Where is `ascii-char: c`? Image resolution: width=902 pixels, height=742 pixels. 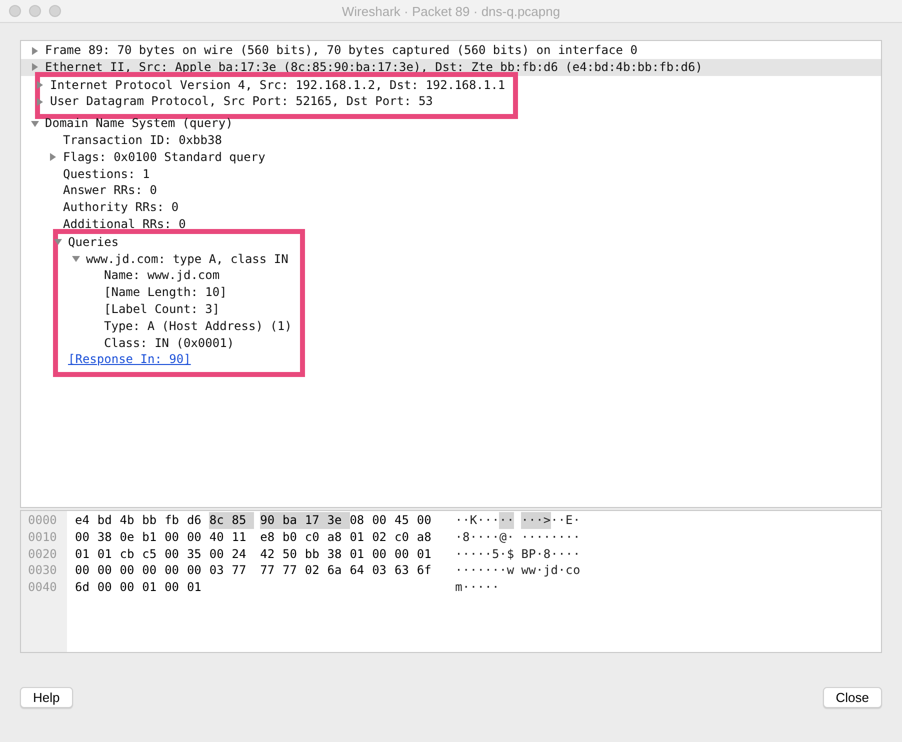
ascii-char: c is located at coordinates (569, 571).